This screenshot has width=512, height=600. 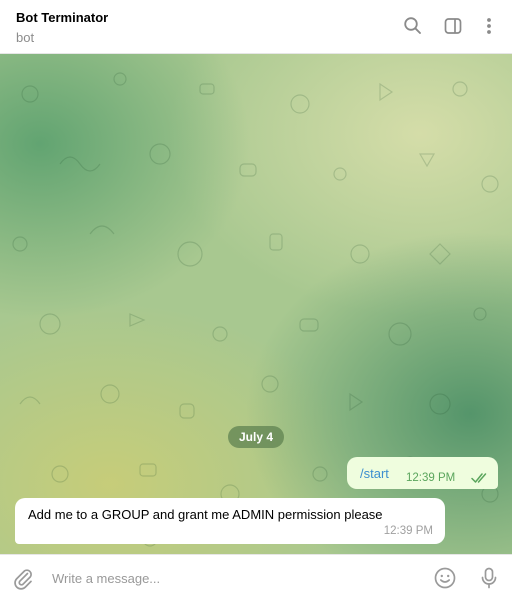 What do you see at coordinates (445, 578) in the screenshot?
I see `emoji-icon` at bounding box center [445, 578].